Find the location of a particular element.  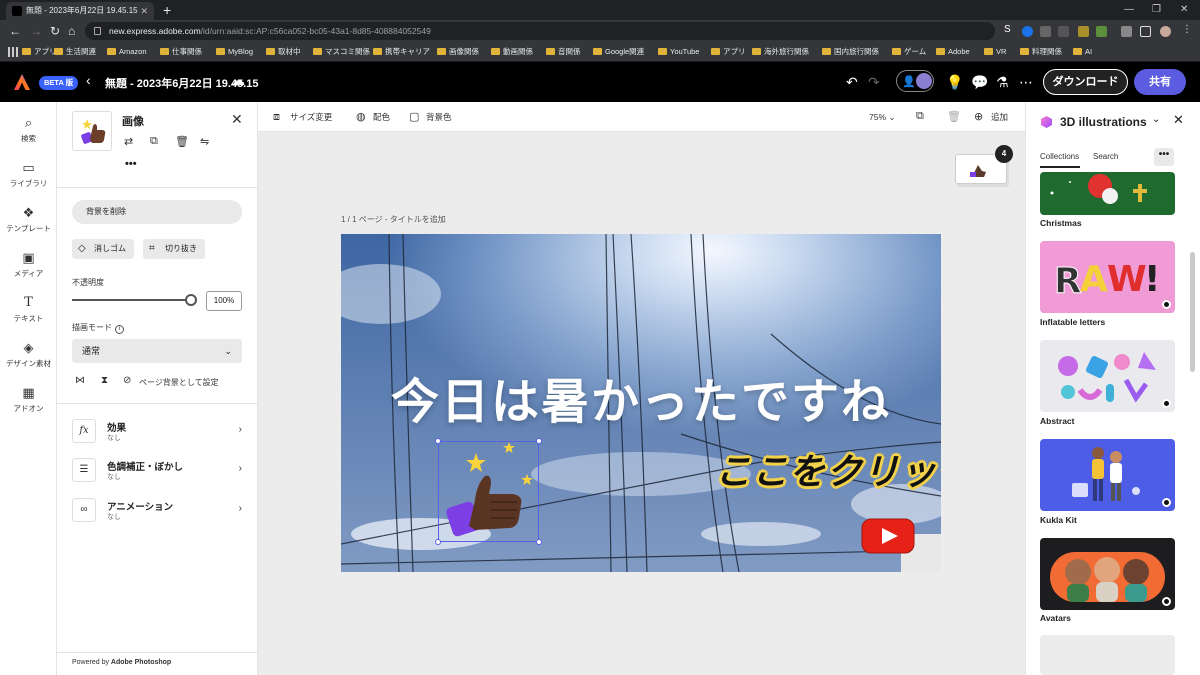

bookmark-item: 取材中 is located at coordinates (283, 52).